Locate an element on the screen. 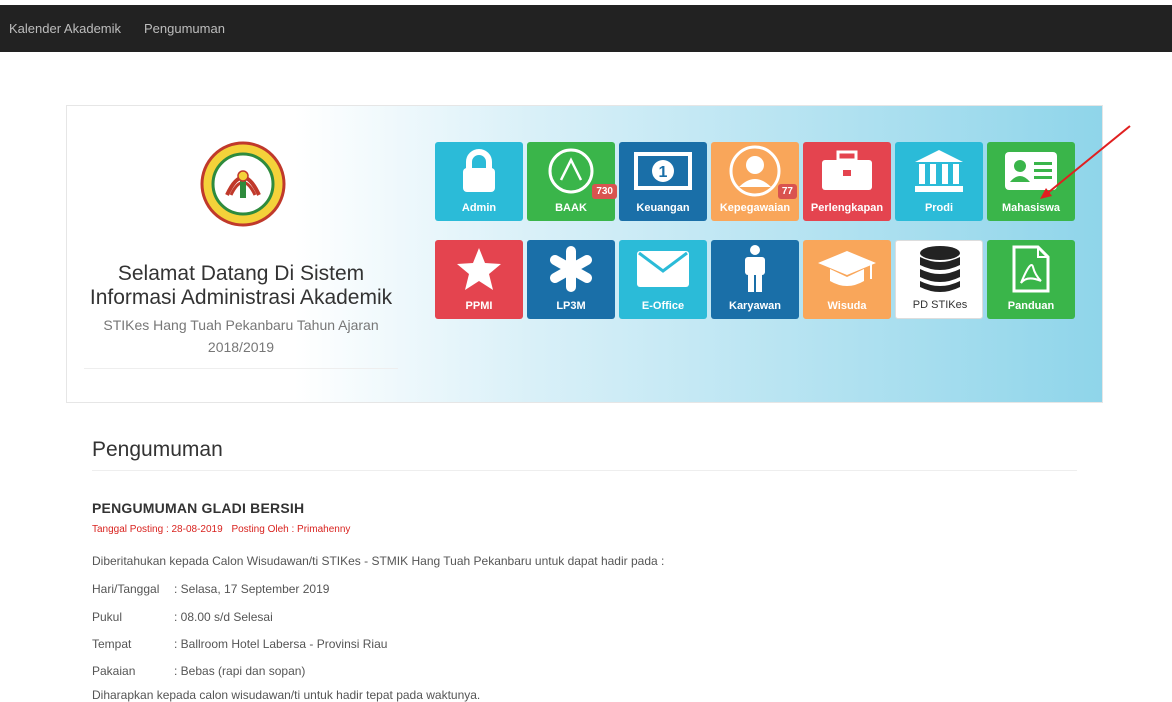 Image resolution: width=1172 pixels, height=702 pixels. tile-prodi: Prodi is located at coordinates (939, 181).